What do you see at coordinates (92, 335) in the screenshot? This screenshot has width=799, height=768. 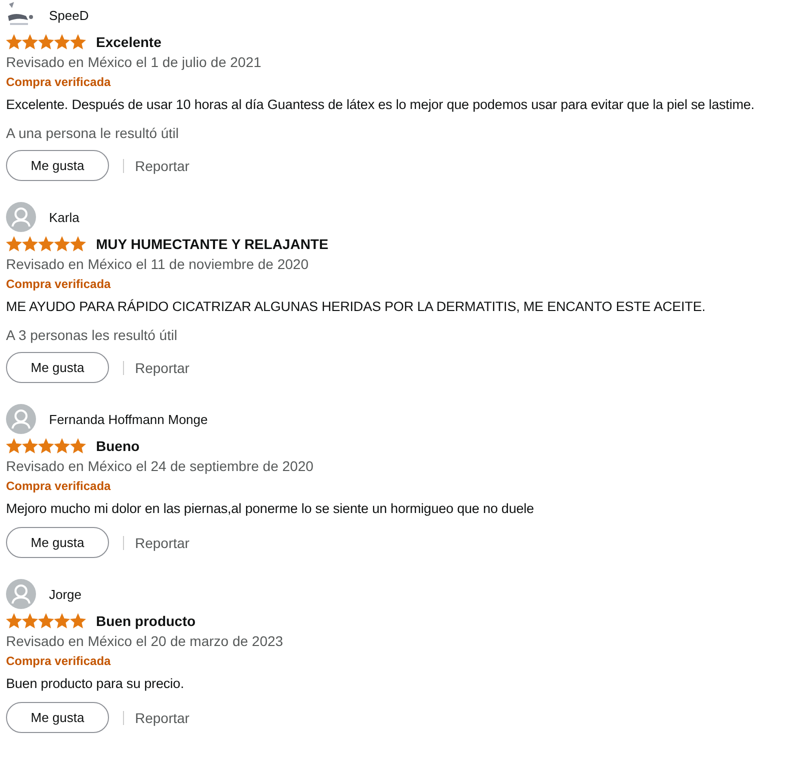 I see `helpful-count: A 3 personas les resultó útil` at bounding box center [92, 335].